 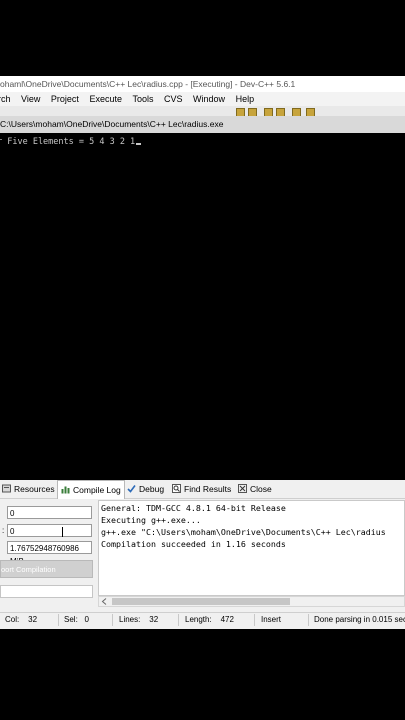 I want to click on status-message: Done parsing in 0.015 seco, so click(x=359, y=619).